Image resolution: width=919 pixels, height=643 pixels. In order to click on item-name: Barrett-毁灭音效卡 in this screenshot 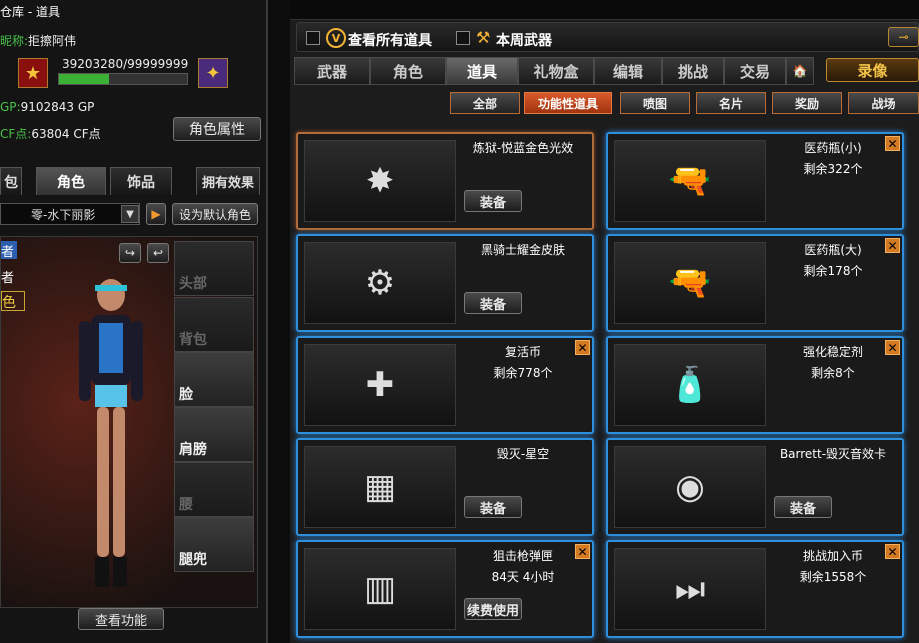, I will do `click(833, 454)`.